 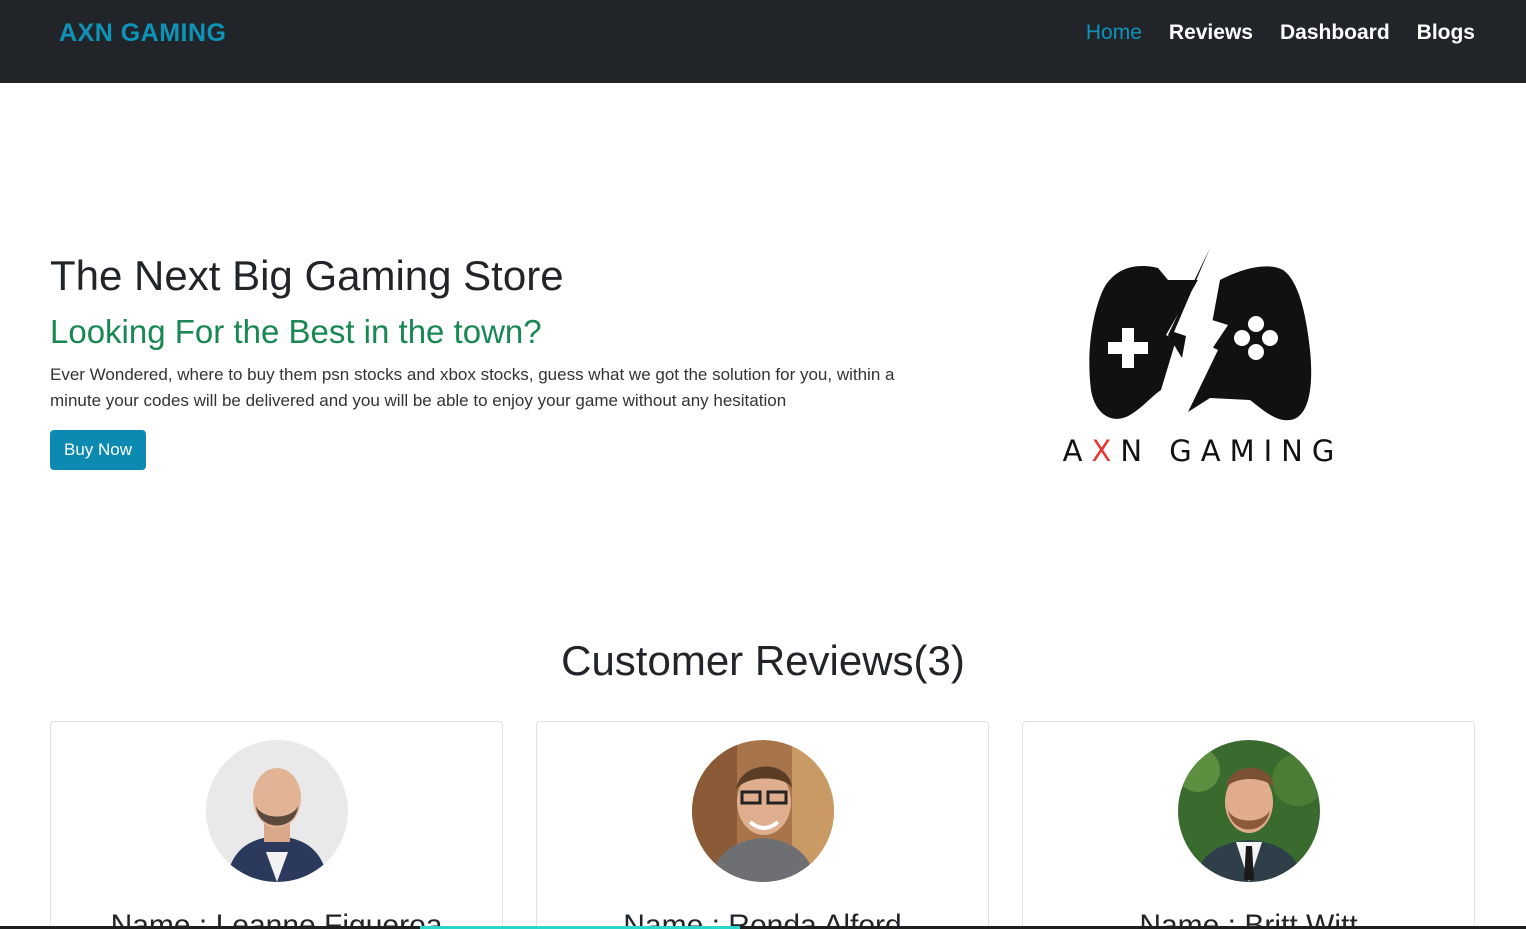 I want to click on nav-link-home: Home, so click(x=1114, y=33).